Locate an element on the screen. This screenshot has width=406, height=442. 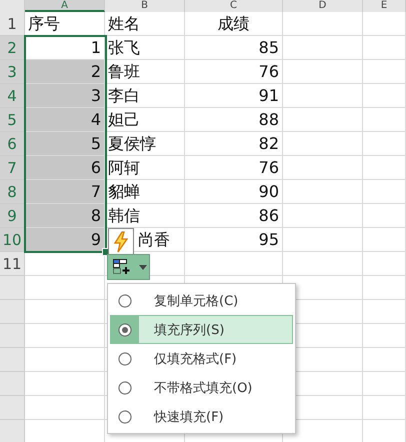
table-cell: 90 is located at coordinates (234, 192).